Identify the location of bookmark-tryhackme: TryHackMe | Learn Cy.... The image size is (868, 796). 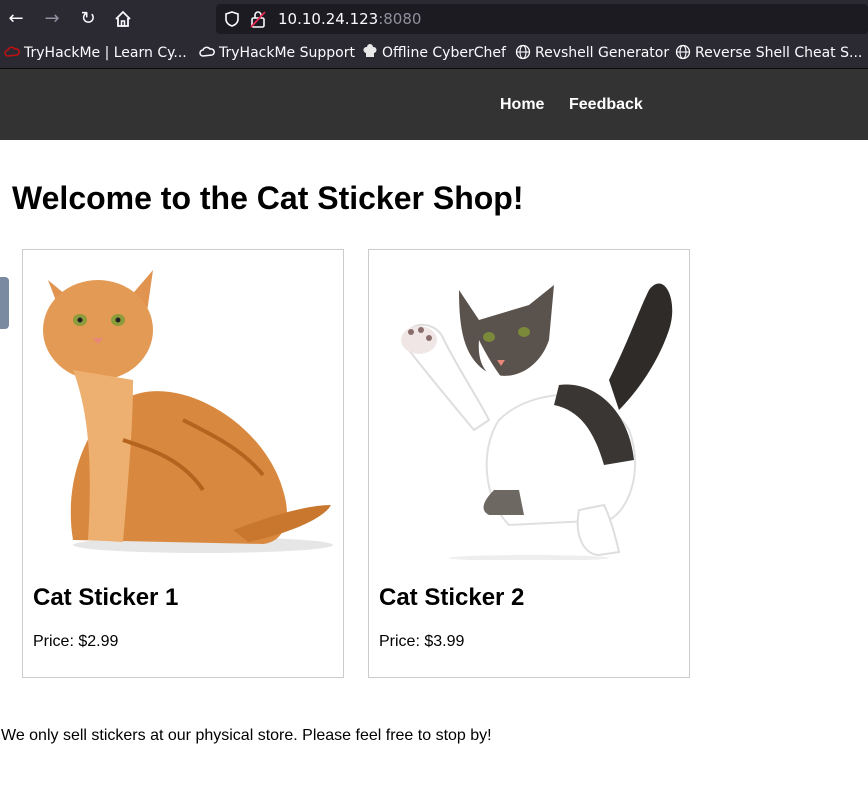
(95, 53).